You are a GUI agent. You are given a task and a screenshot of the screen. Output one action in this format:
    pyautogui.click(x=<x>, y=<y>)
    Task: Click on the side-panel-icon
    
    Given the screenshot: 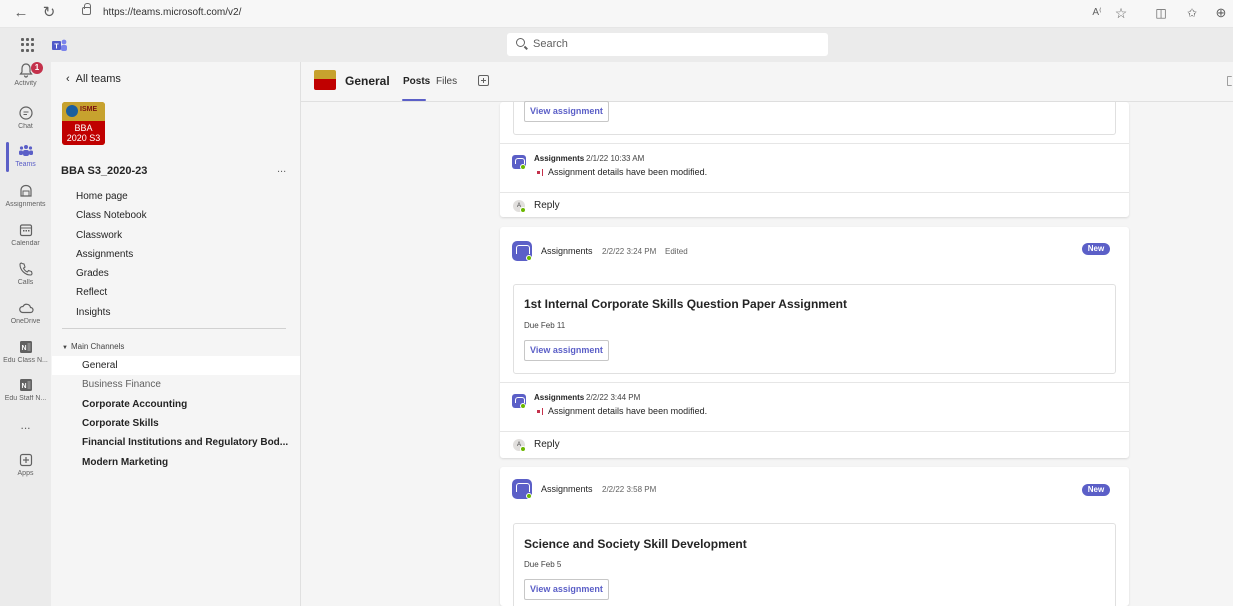 What is the action you would take?
    pyautogui.click(x=1229, y=81)
    